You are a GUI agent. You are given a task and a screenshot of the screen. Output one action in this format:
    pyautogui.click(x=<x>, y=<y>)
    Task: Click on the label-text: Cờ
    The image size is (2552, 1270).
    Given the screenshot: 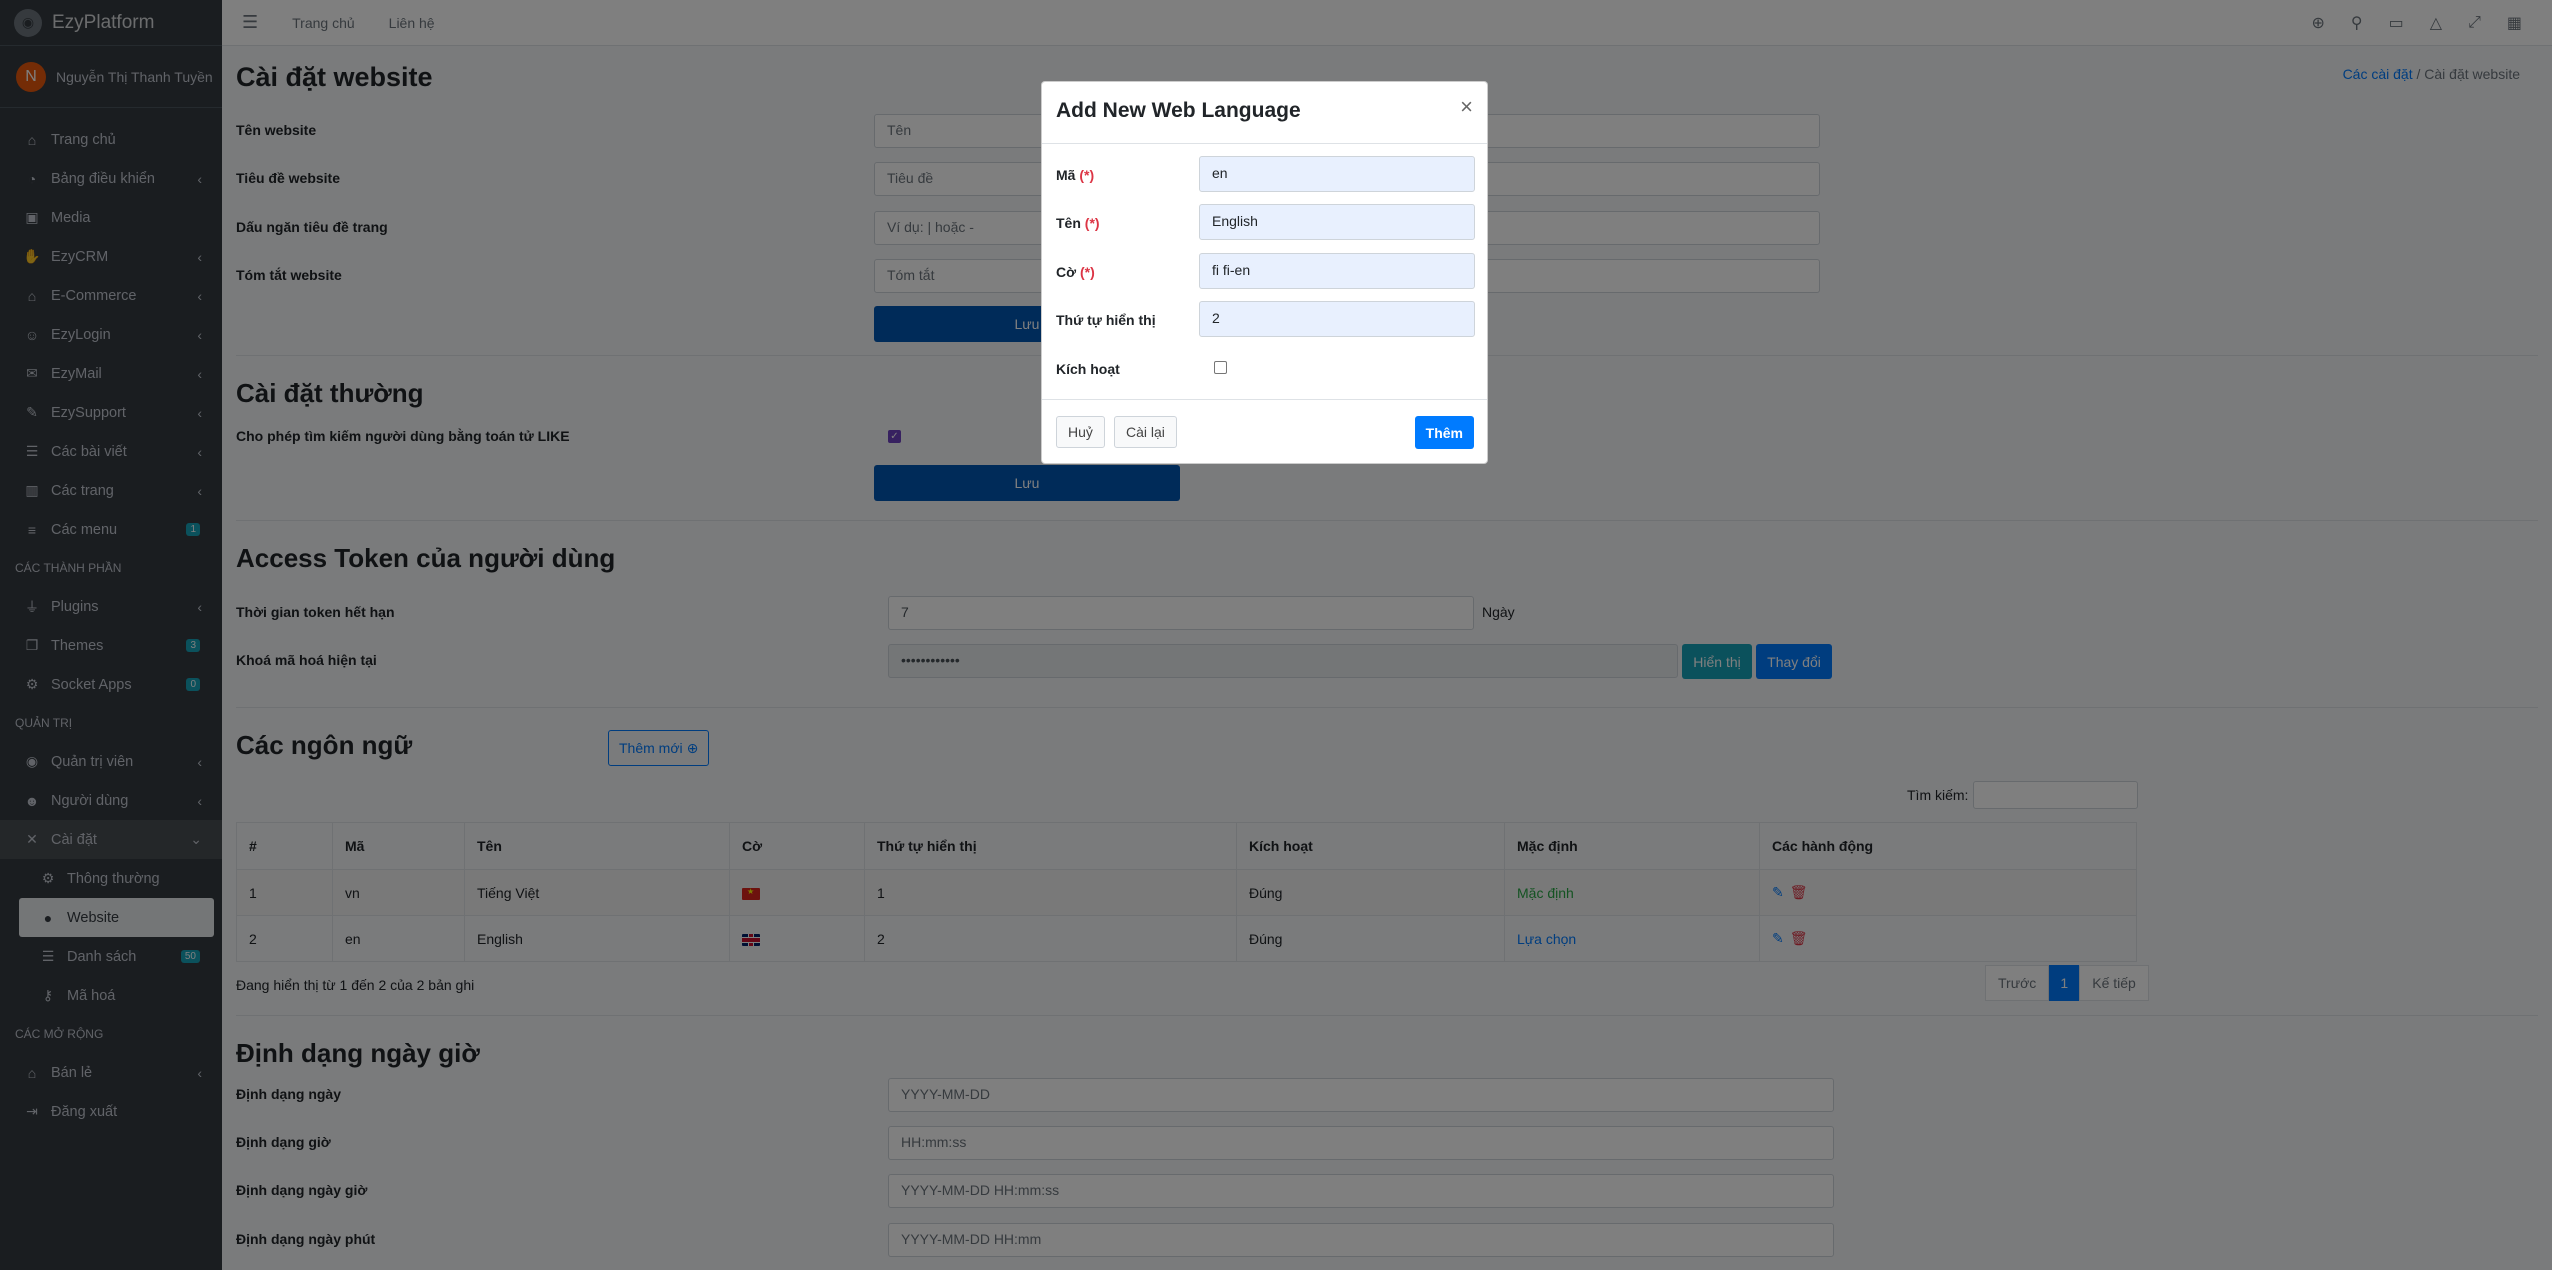 What is the action you would take?
    pyautogui.click(x=1066, y=272)
    